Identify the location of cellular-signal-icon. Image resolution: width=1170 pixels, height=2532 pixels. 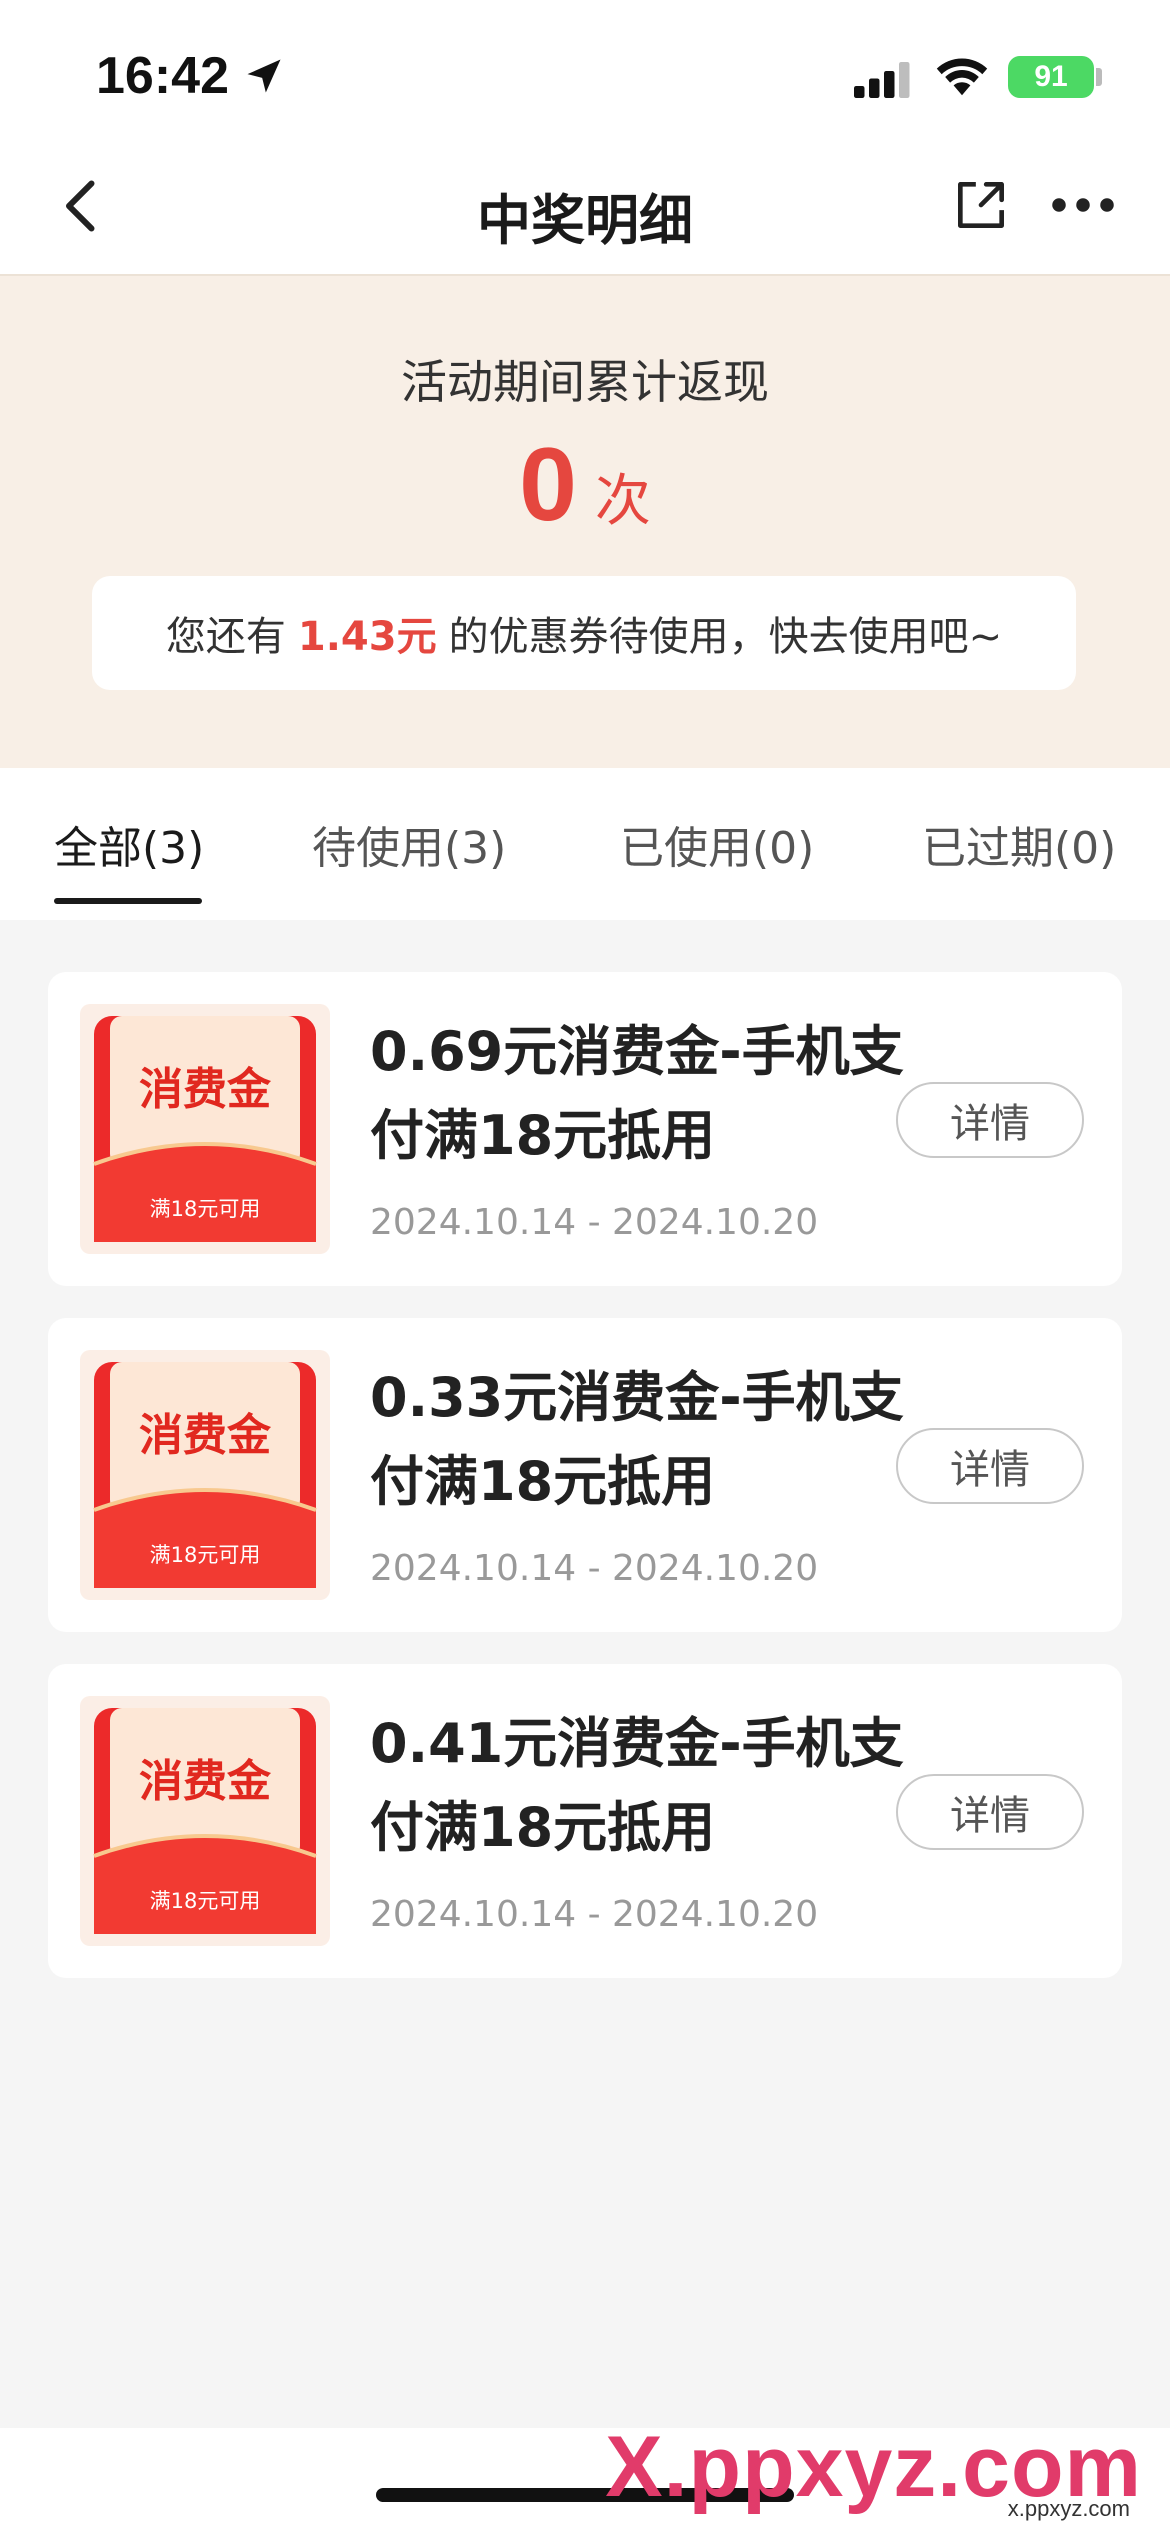
(882, 80).